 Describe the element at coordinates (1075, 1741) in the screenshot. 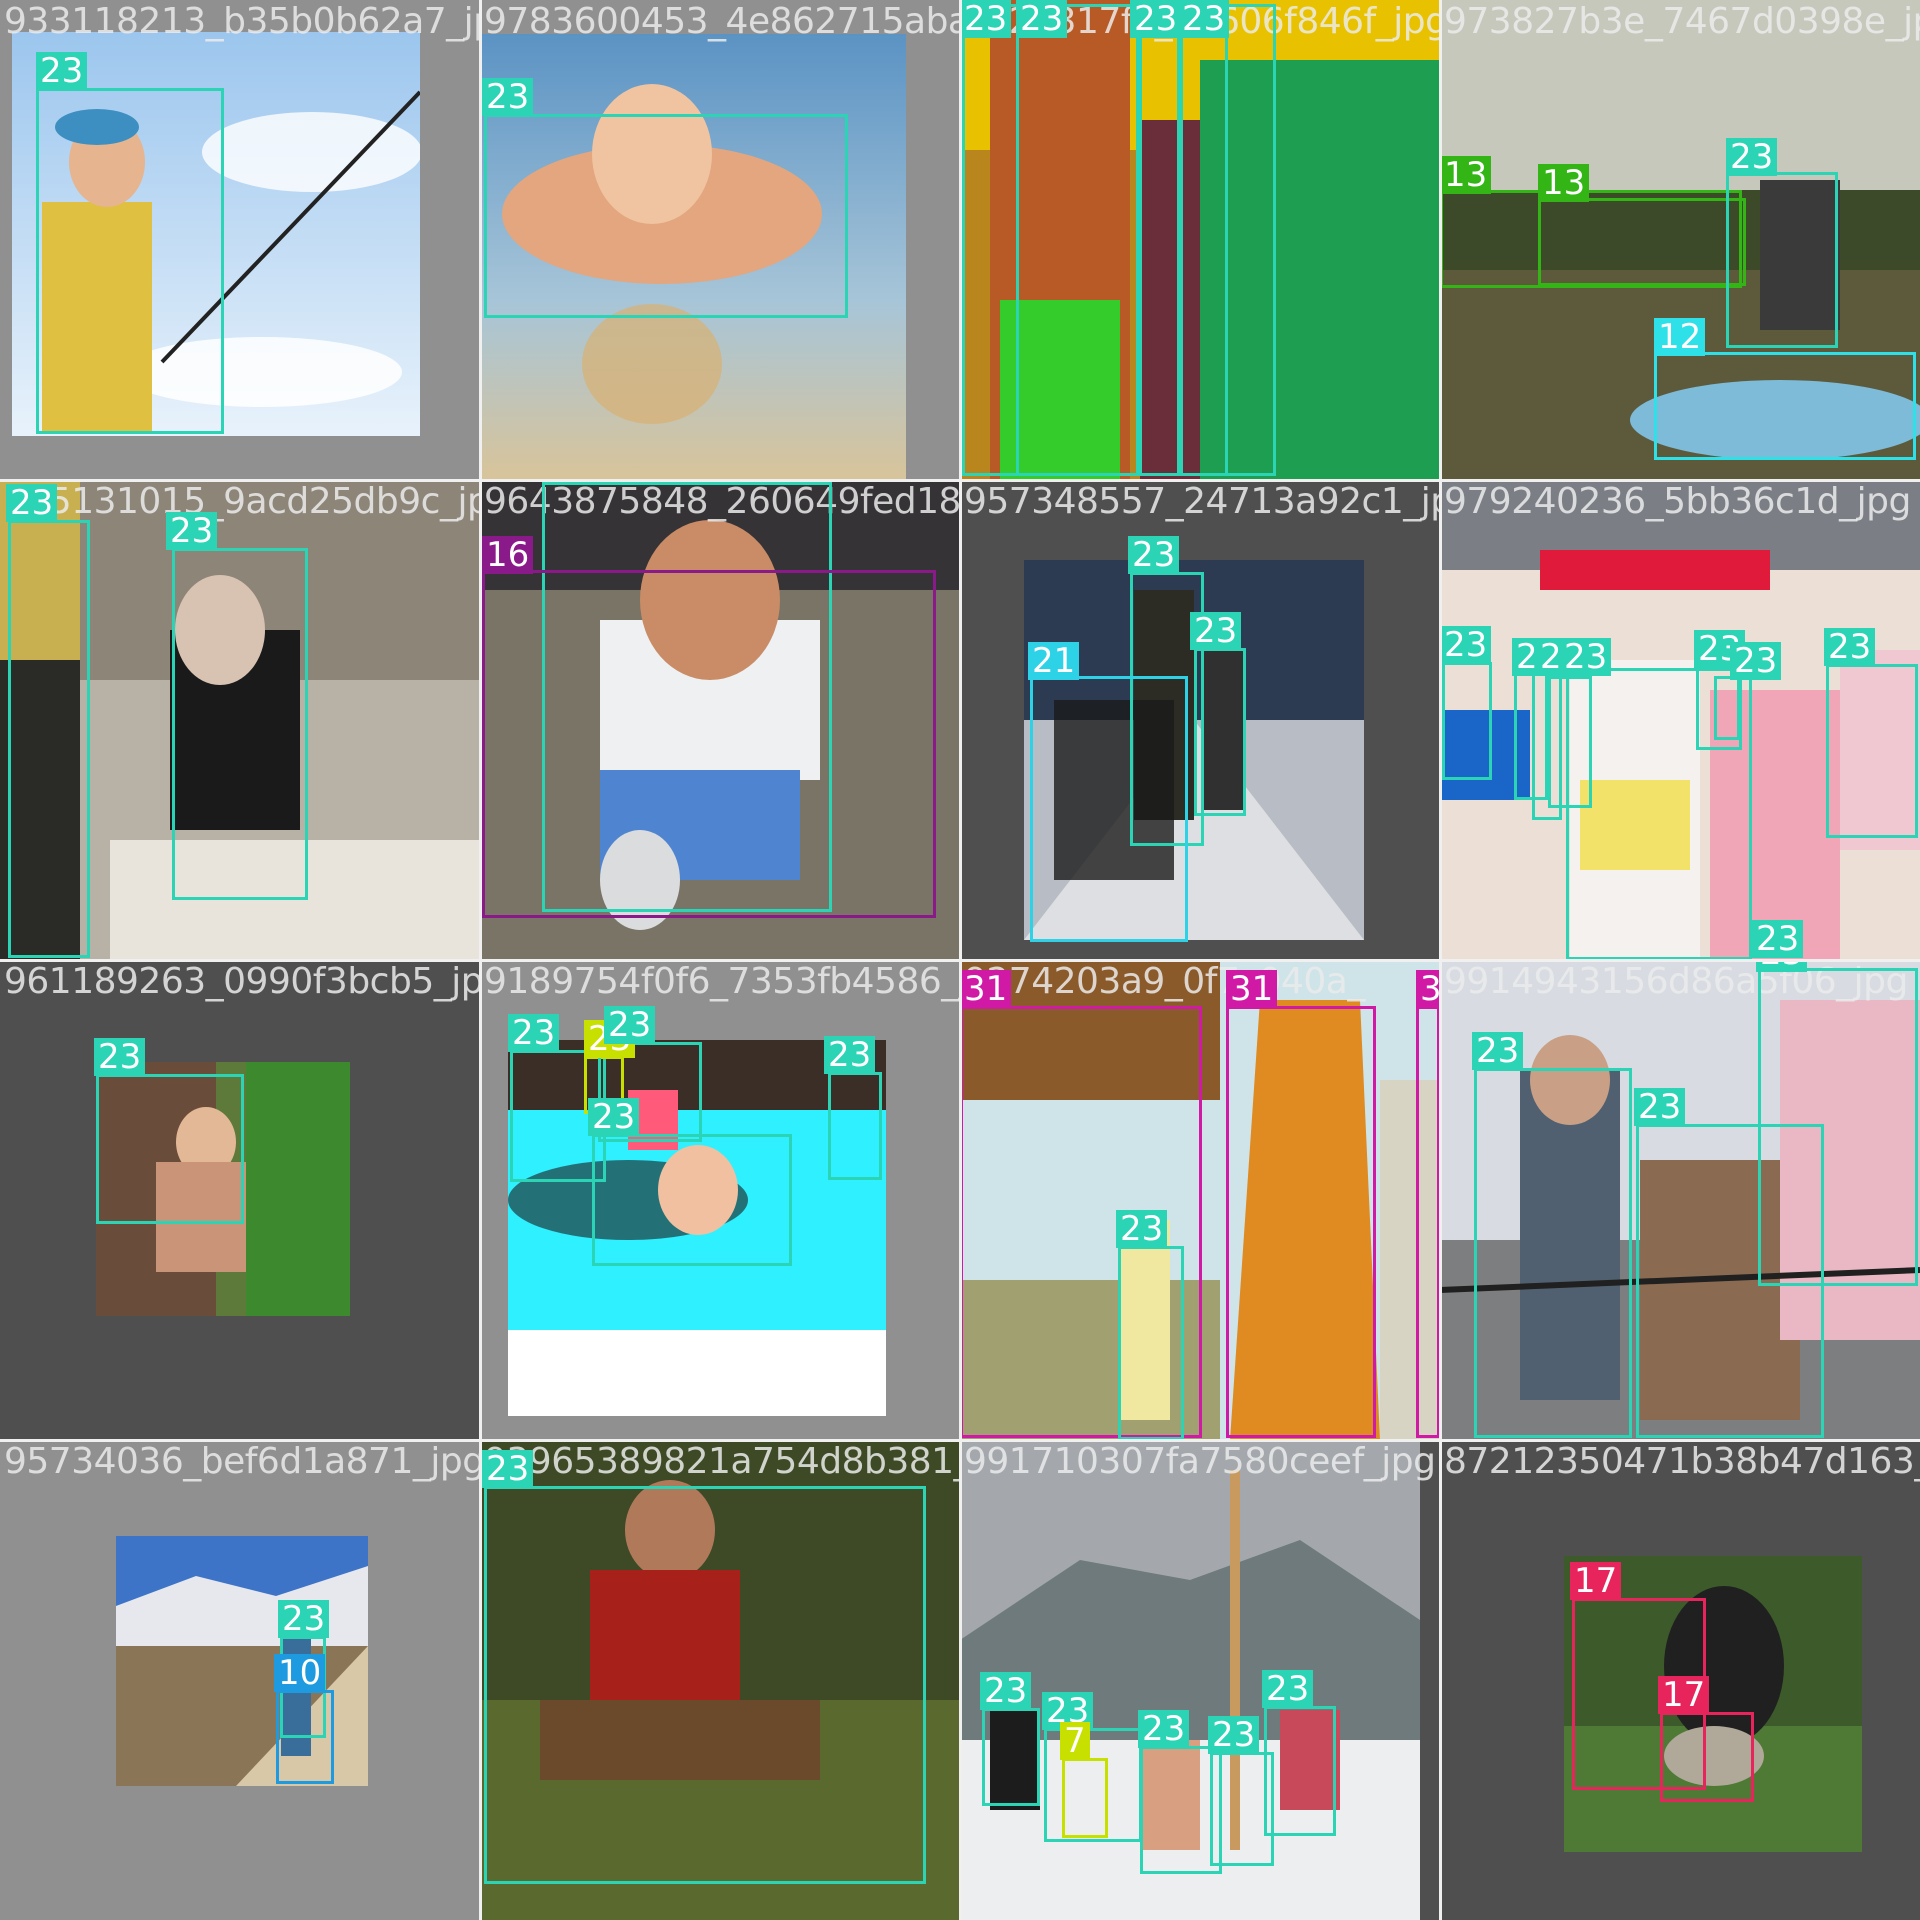

I see `class-label: 7` at that location.